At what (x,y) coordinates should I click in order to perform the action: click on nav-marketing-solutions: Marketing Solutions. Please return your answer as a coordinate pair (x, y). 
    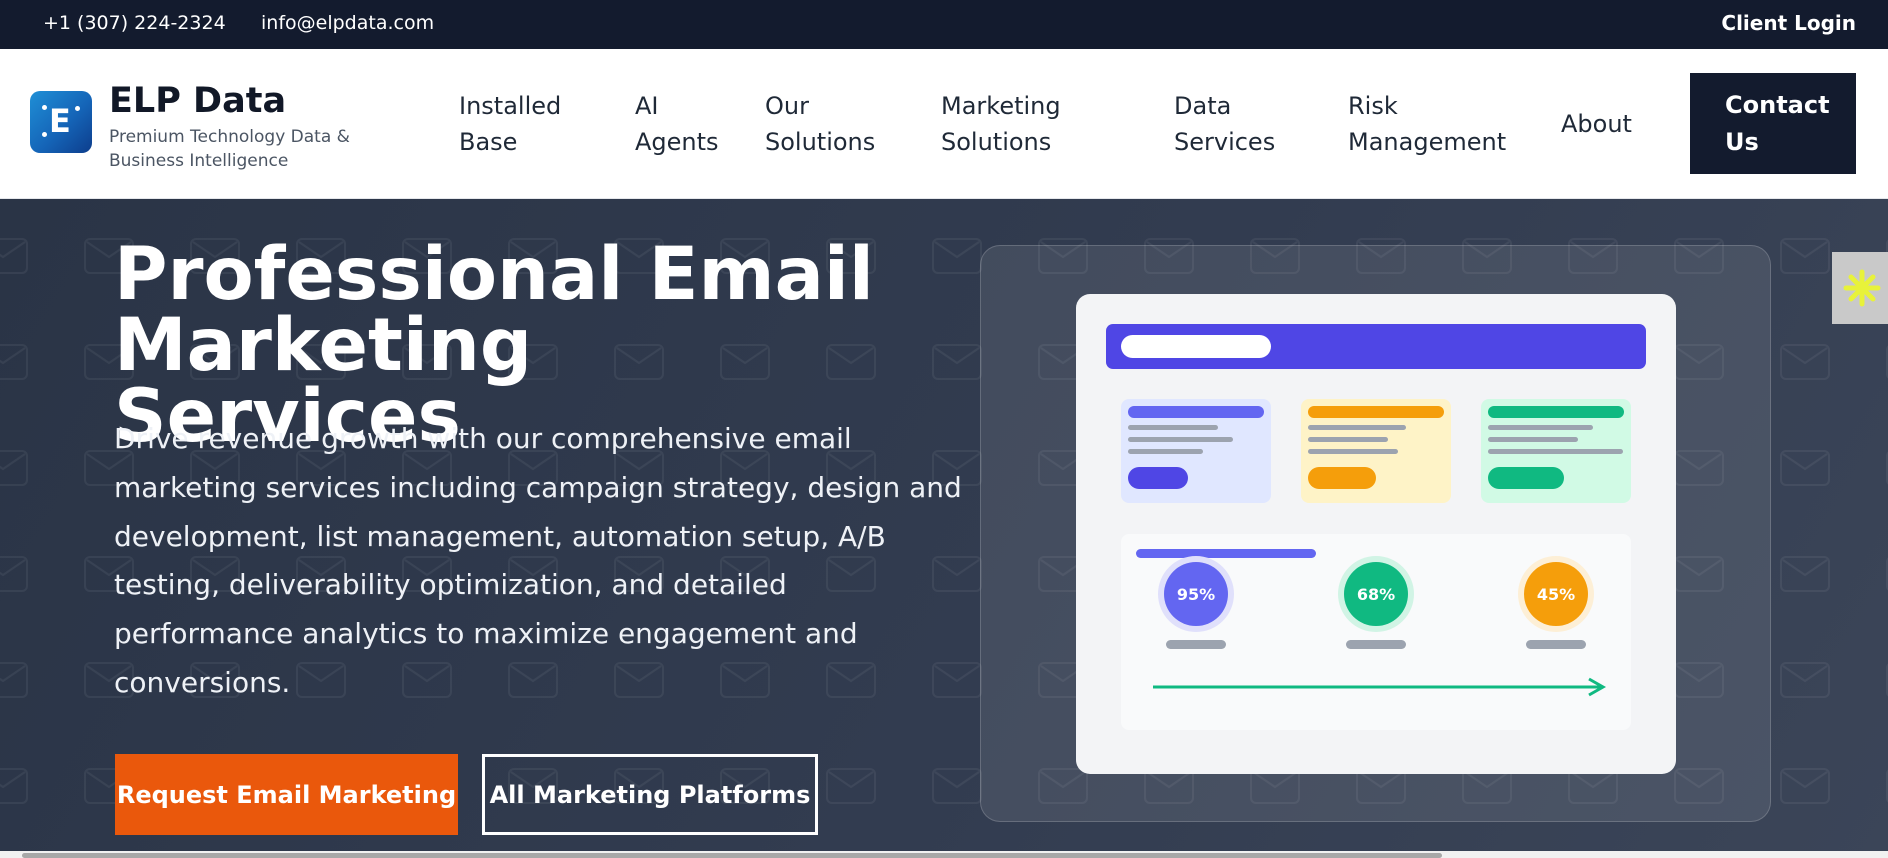
    Looking at the image, I should click on (1001, 124).